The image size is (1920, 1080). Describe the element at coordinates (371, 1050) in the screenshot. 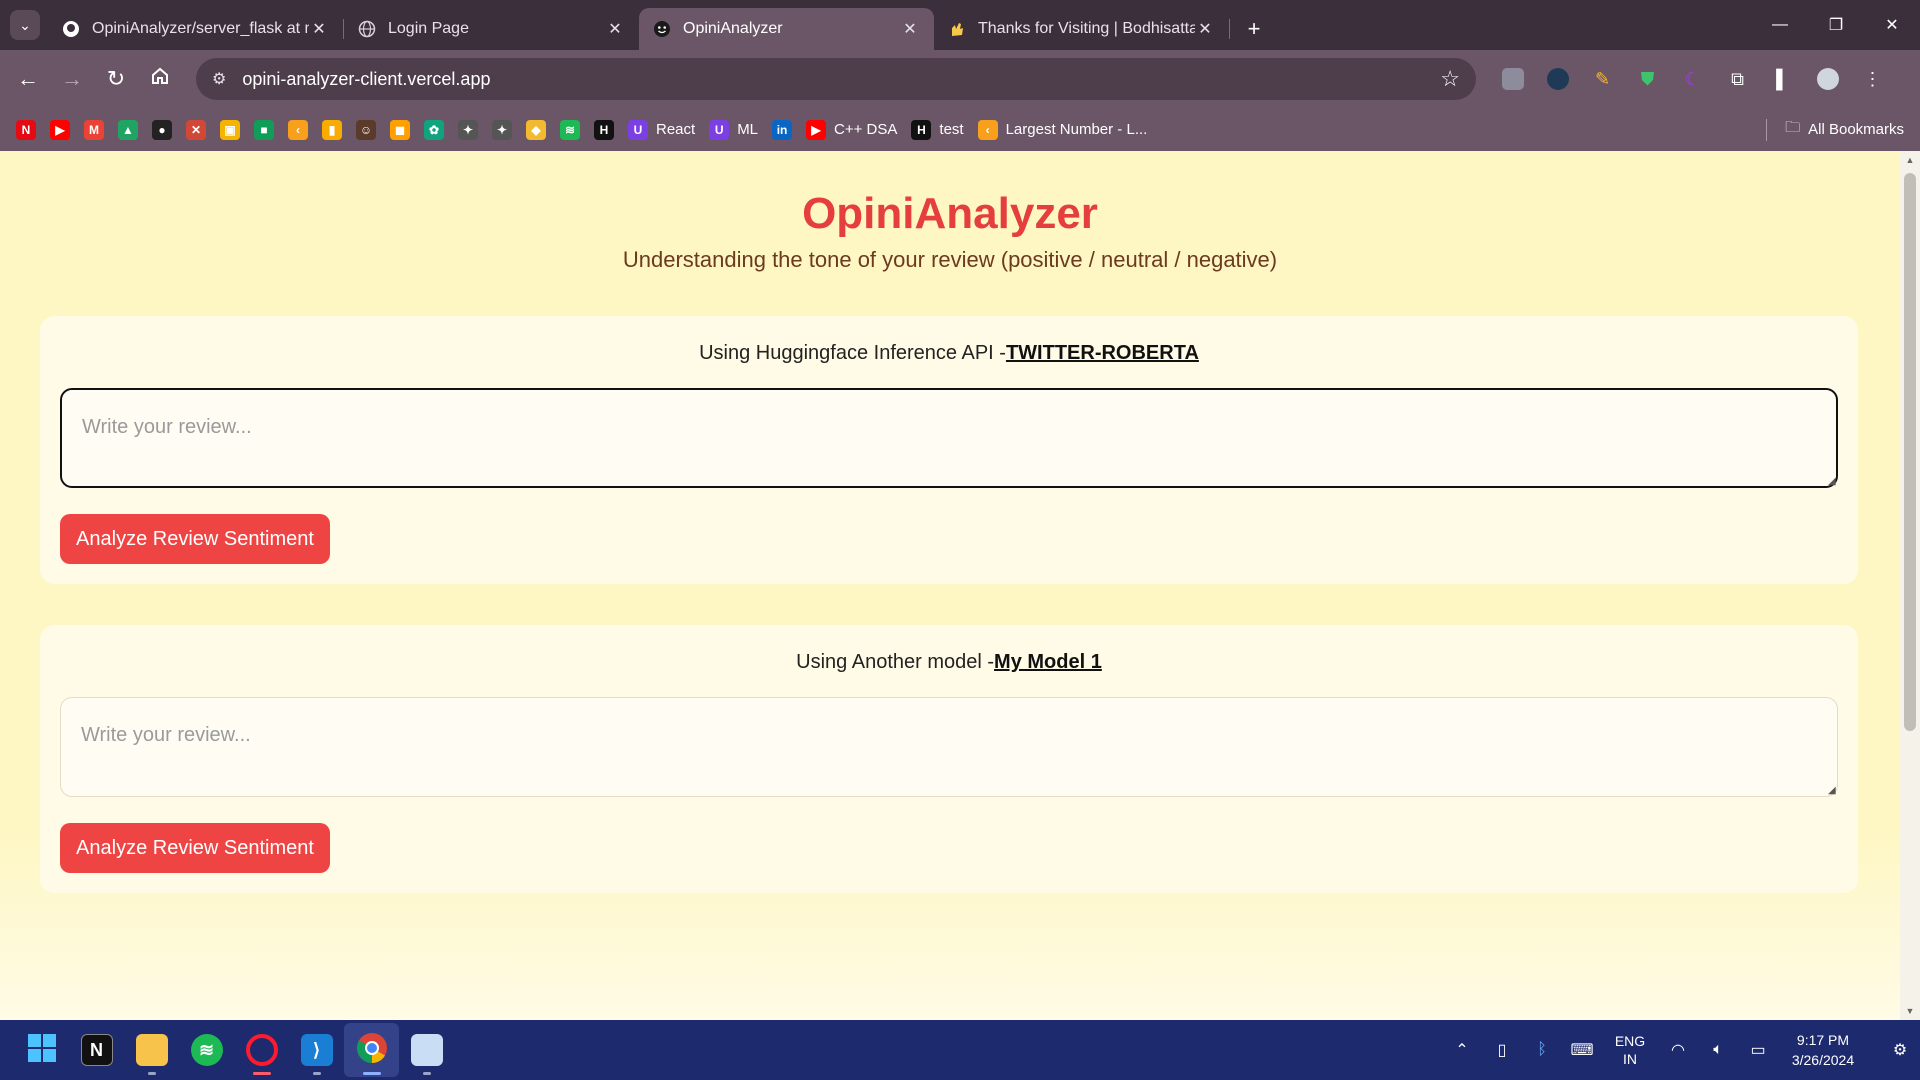

I see `taskbar-app-chrome` at that location.